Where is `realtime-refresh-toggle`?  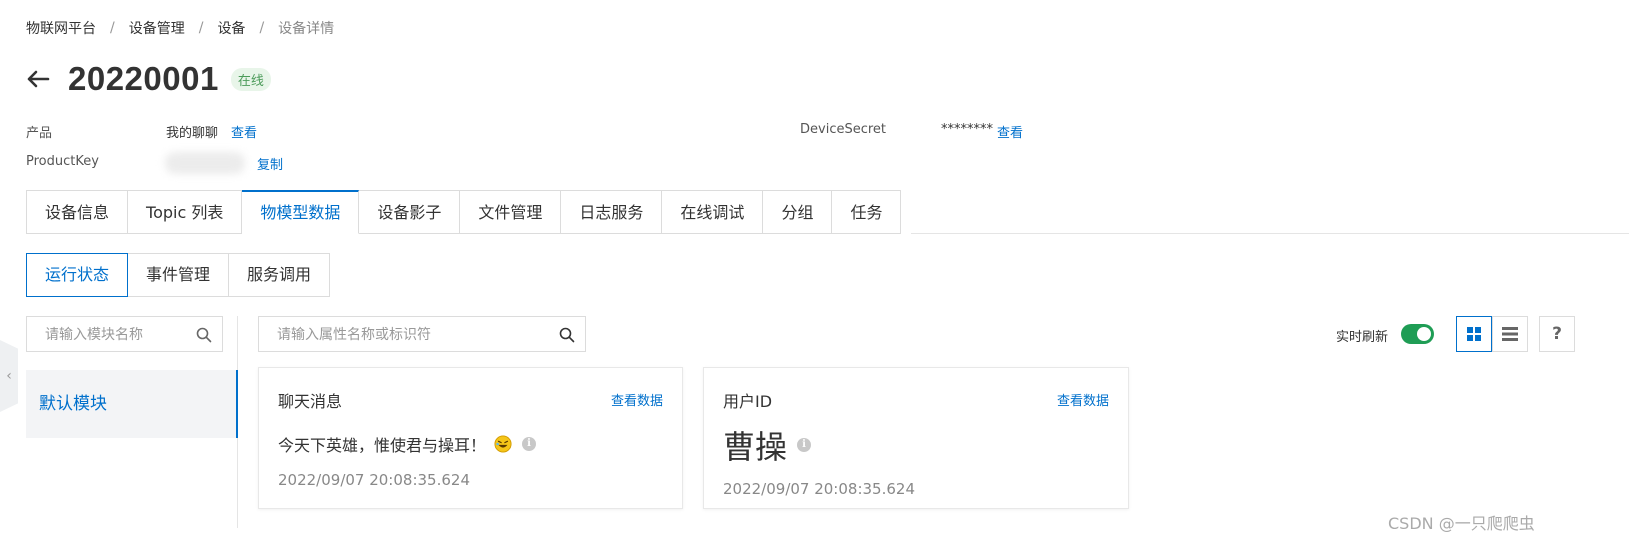 realtime-refresh-toggle is located at coordinates (1417, 334).